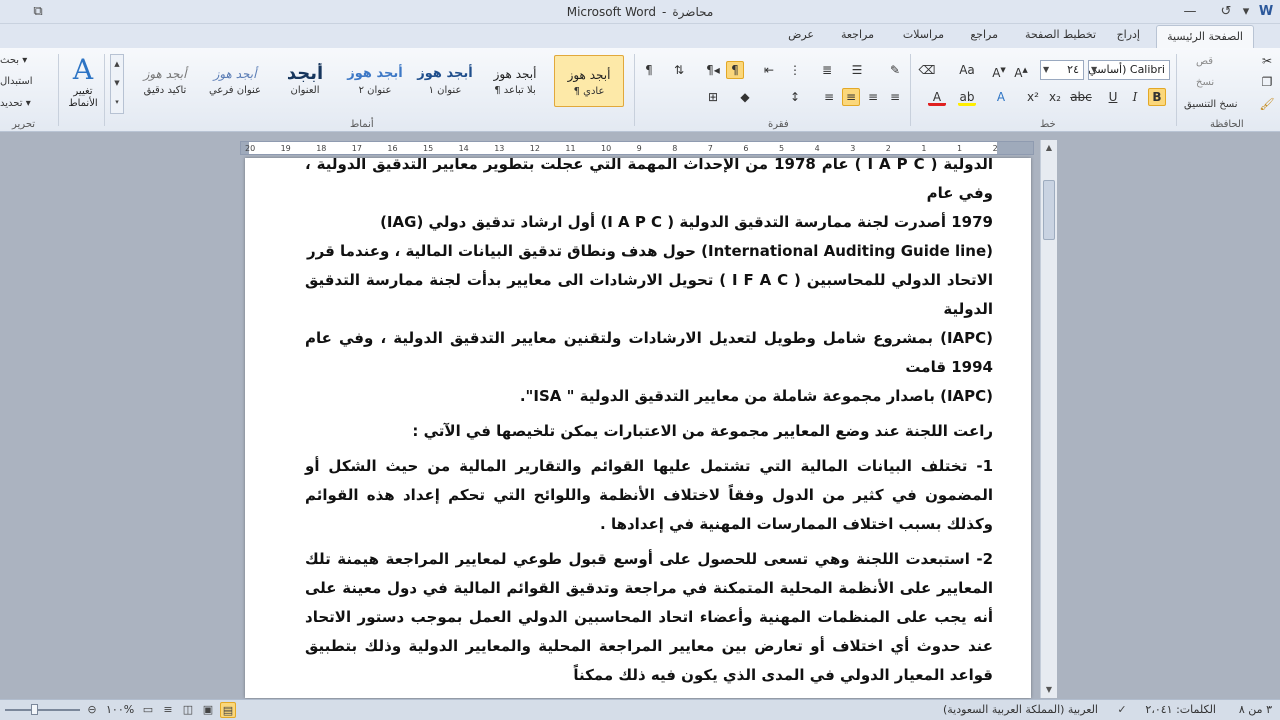 The height and width of the screenshot is (720, 1280). I want to click on sort-icon: ⇅, so click(679, 70).